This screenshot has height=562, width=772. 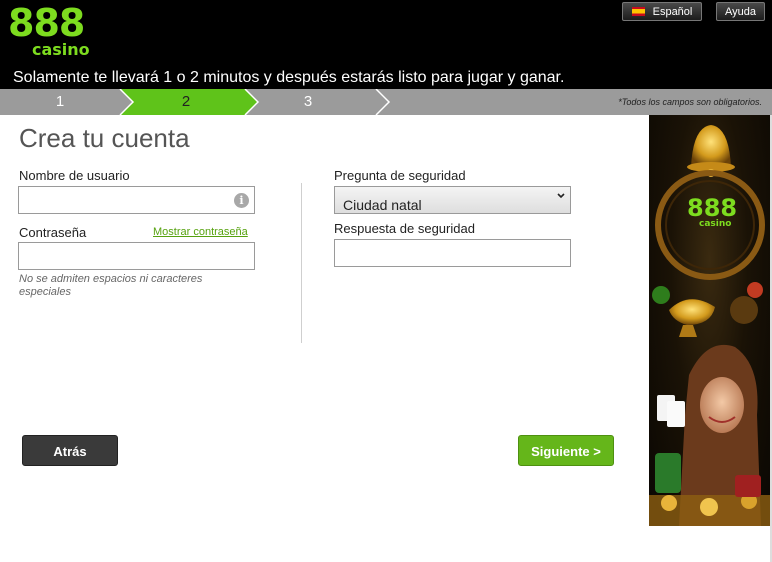 What do you see at coordinates (692, 318) in the screenshot?
I see `lamp-icon` at bounding box center [692, 318].